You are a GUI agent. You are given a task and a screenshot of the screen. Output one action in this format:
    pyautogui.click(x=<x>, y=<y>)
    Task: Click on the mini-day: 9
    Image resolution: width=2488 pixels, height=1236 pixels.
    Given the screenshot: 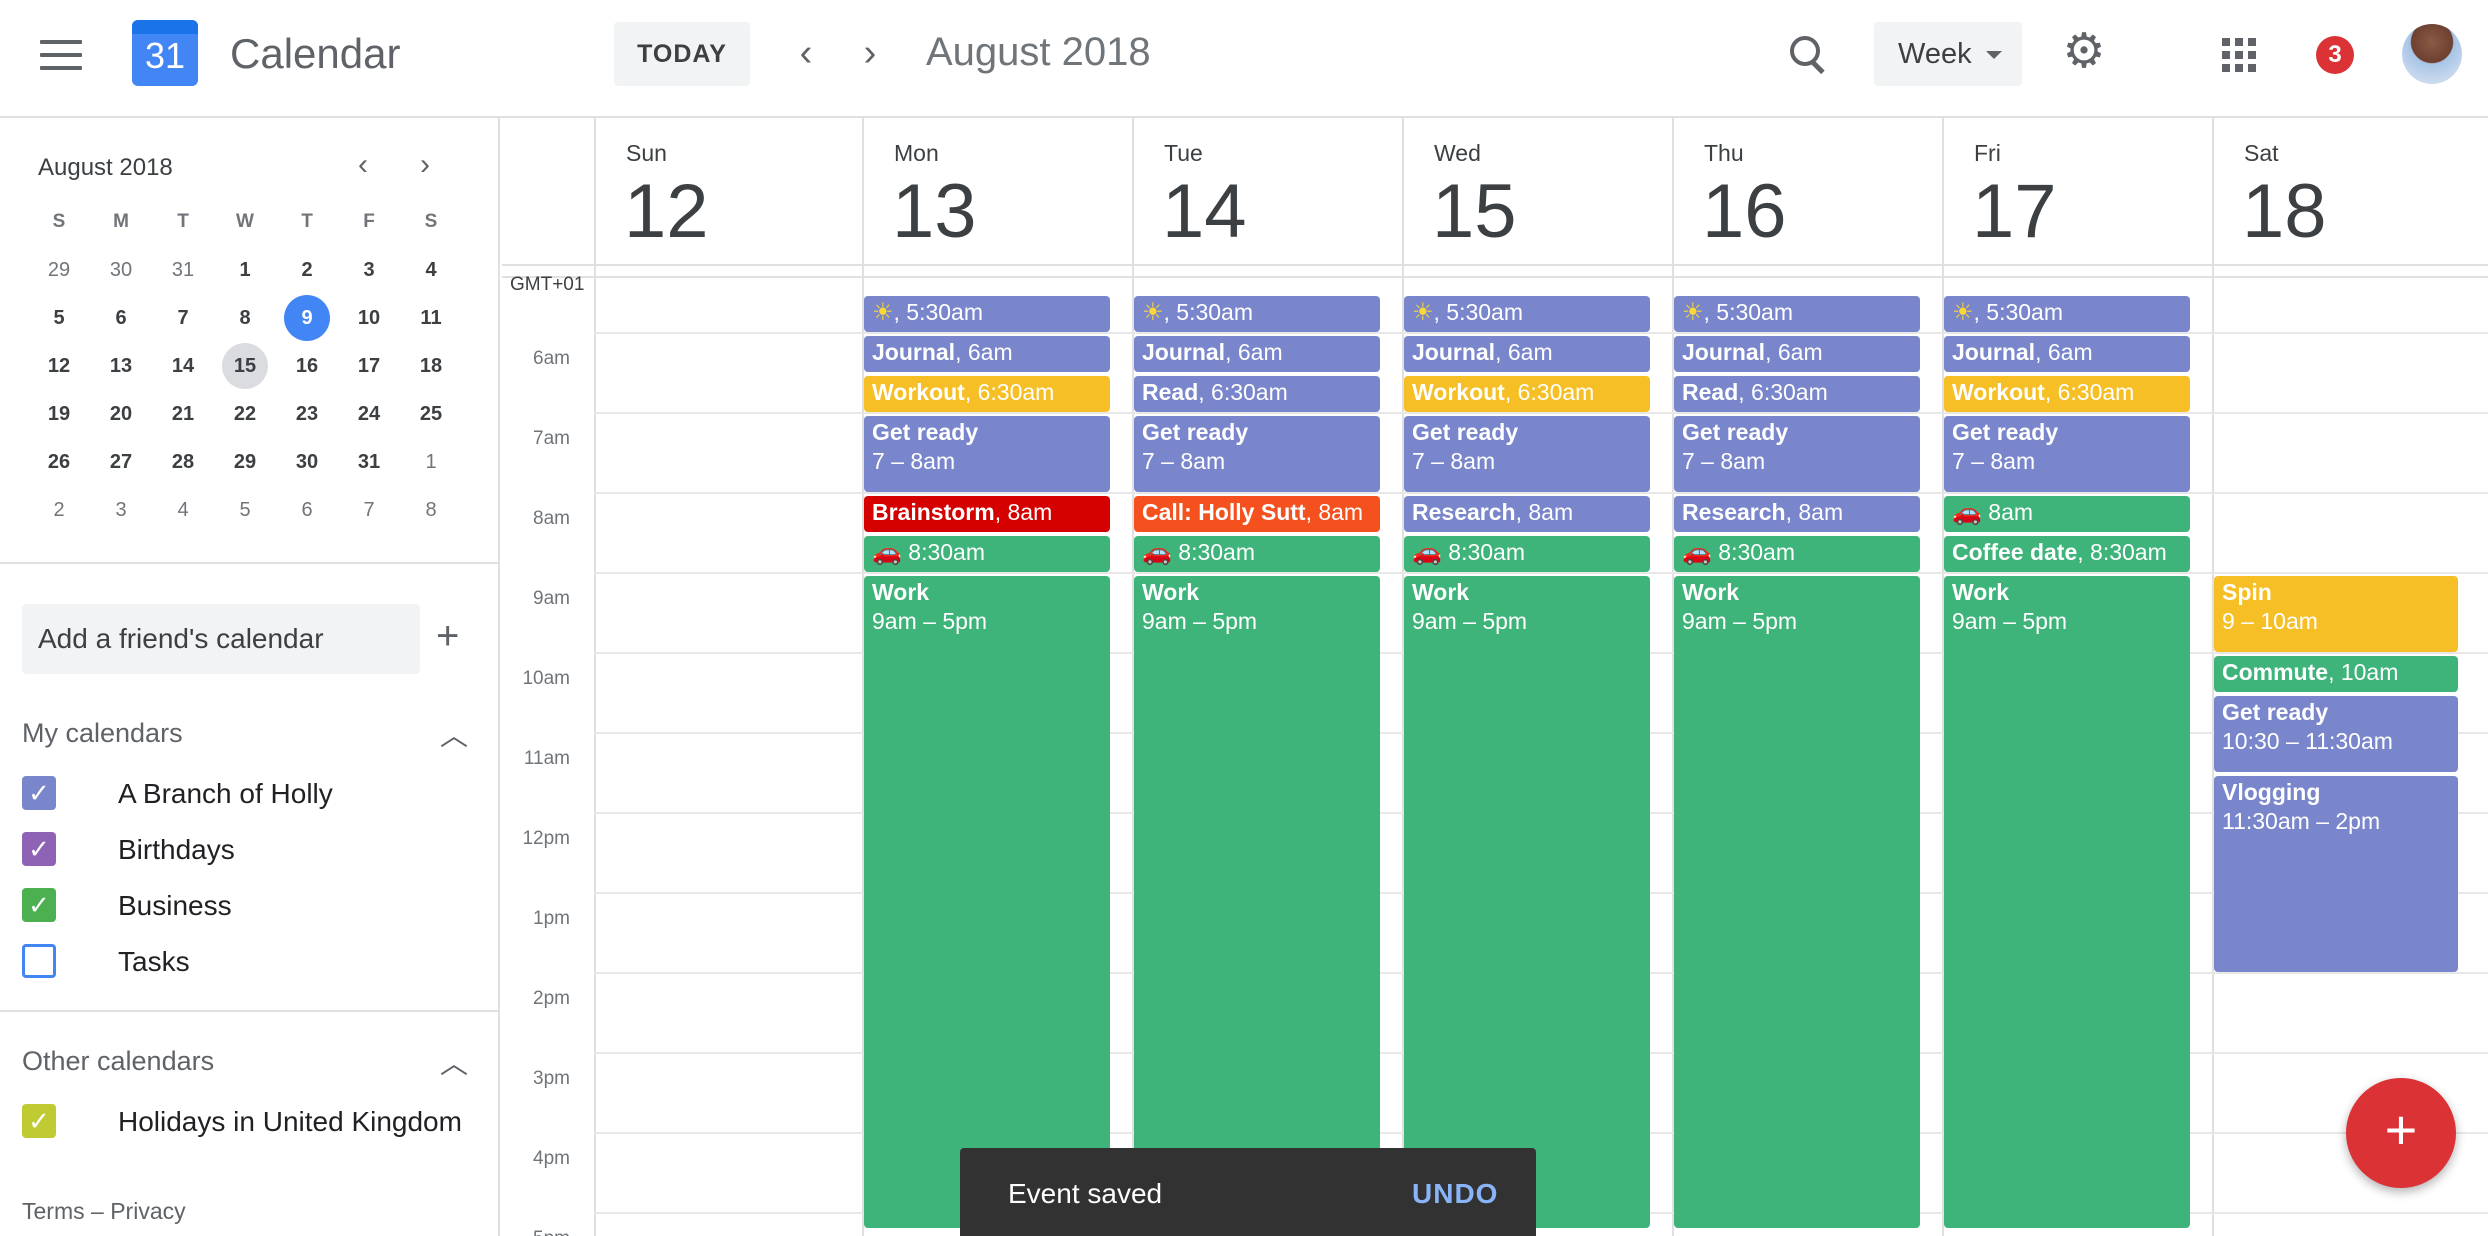 What is the action you would take?
    pyautogui.click(x=307, y=318)
    